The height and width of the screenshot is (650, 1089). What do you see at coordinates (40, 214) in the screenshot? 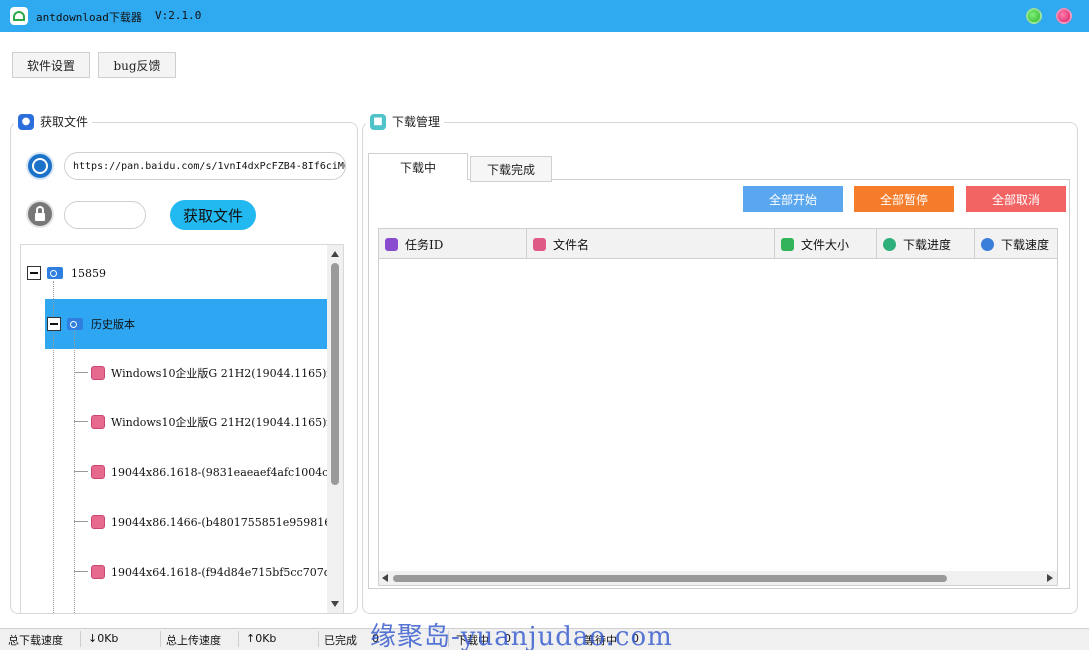
I see `lock-icon` at bounding box center [40, 214].